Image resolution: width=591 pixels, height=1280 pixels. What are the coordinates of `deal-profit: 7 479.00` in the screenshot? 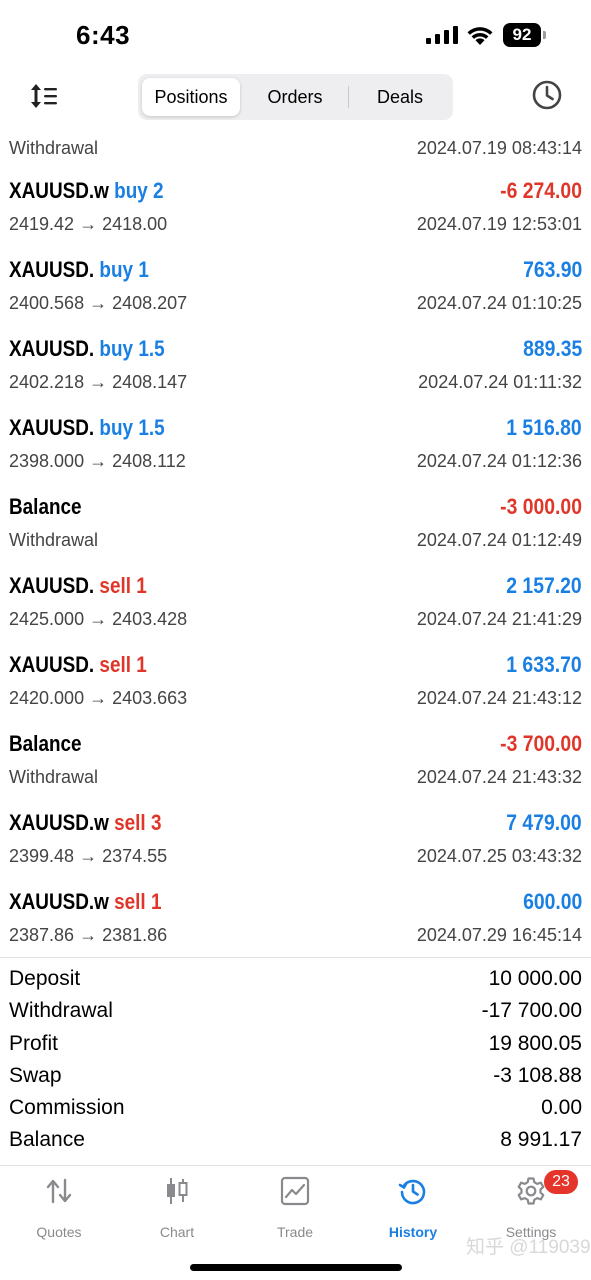 It's located at (544, 822).